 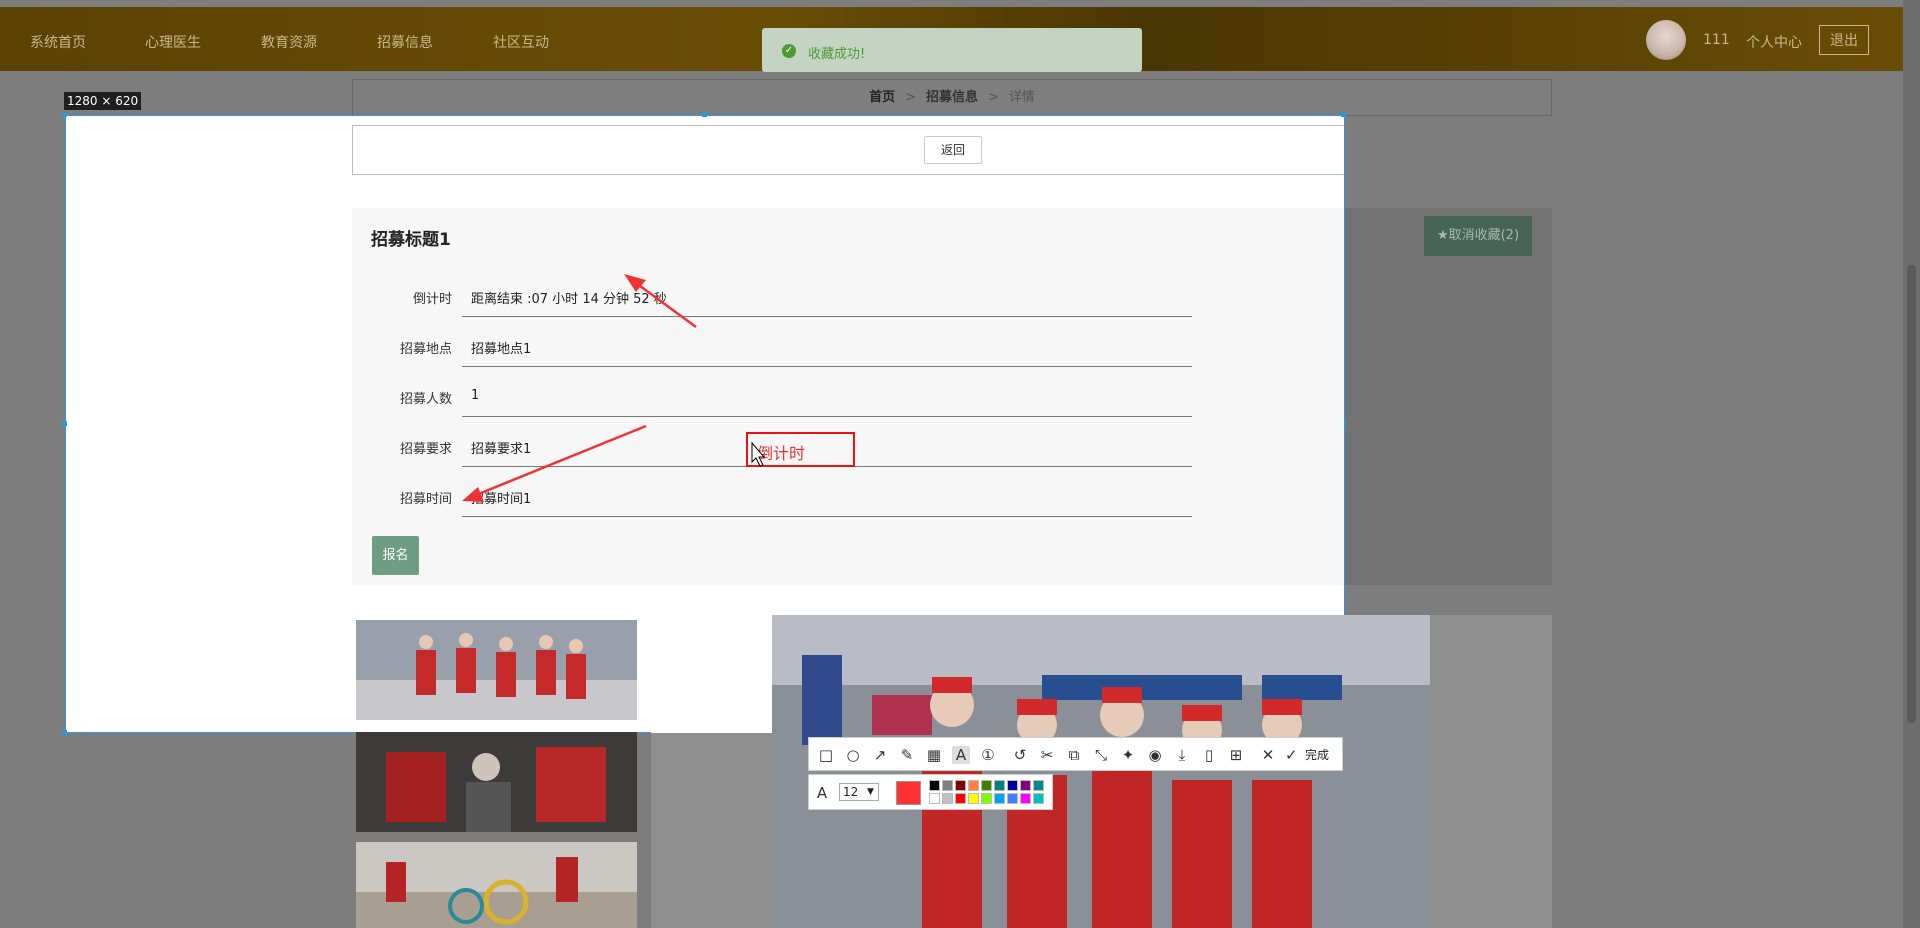 What do you see at coordinates (907, 755) in the screenshot?
I see `pen-icon: ✎` at bounding box center [907, 755].